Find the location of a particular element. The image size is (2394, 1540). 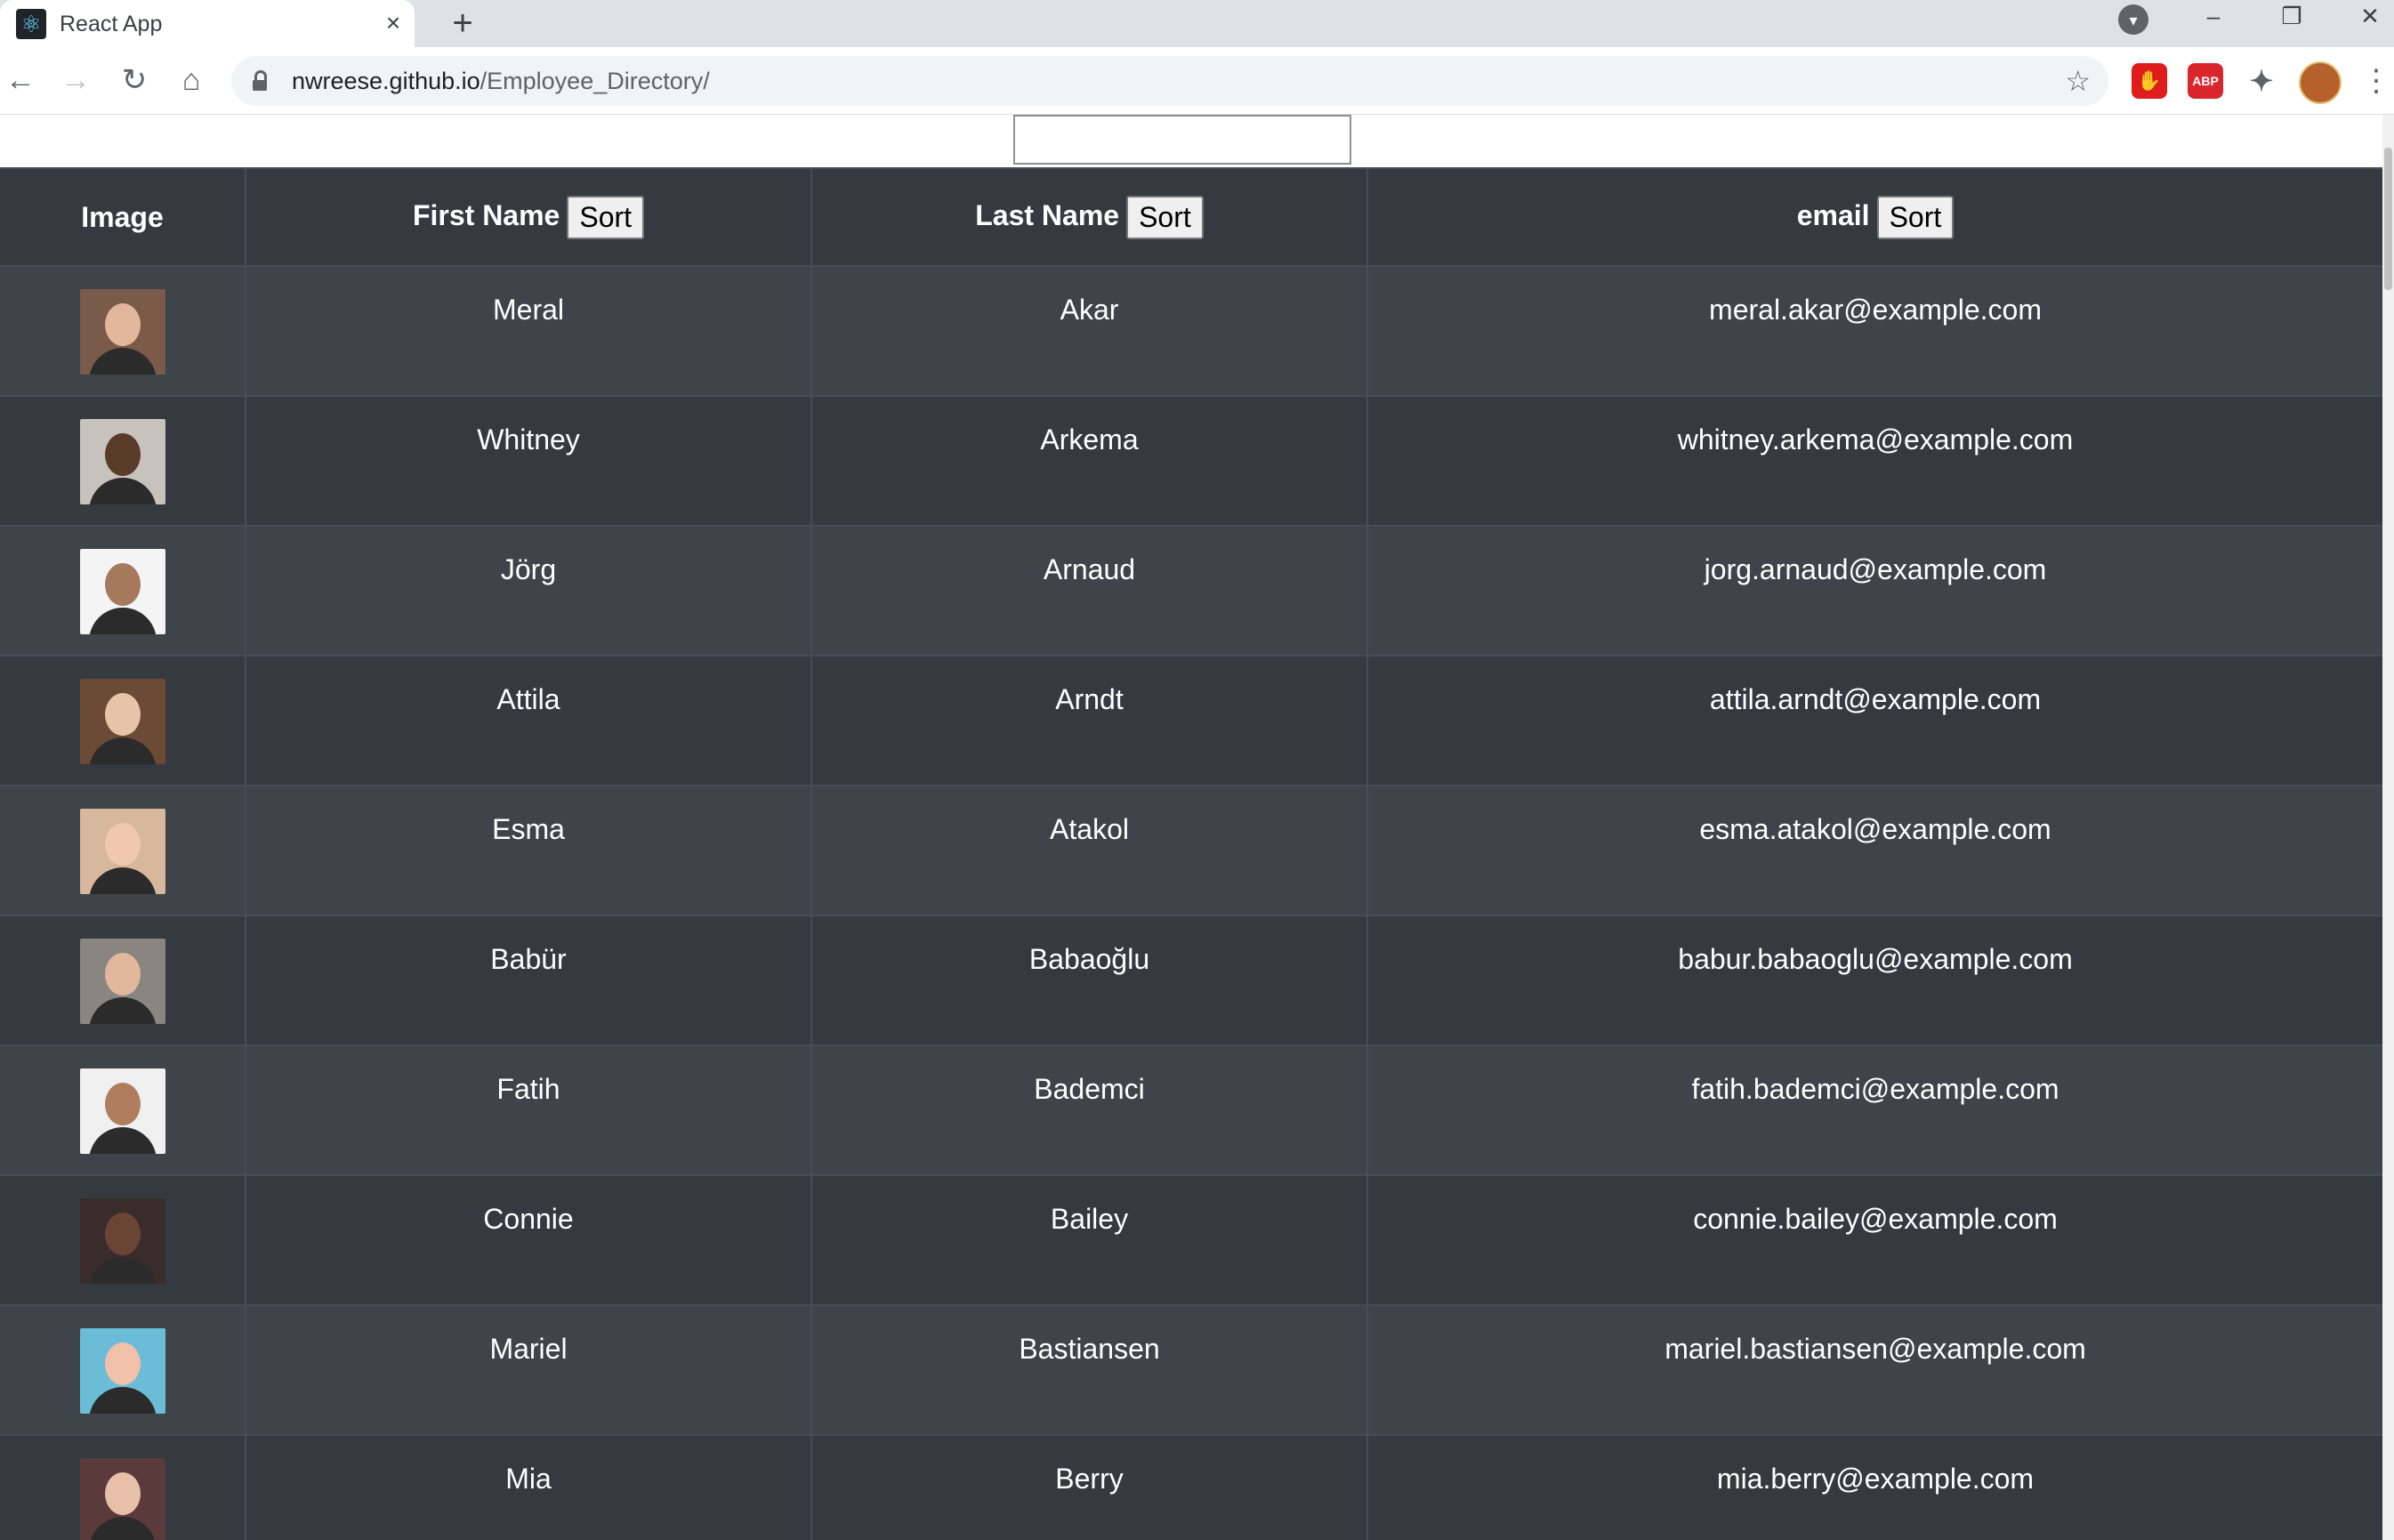

table-row: Meral Akar meral.akar@example.com is located at coordinates (1191, 330).